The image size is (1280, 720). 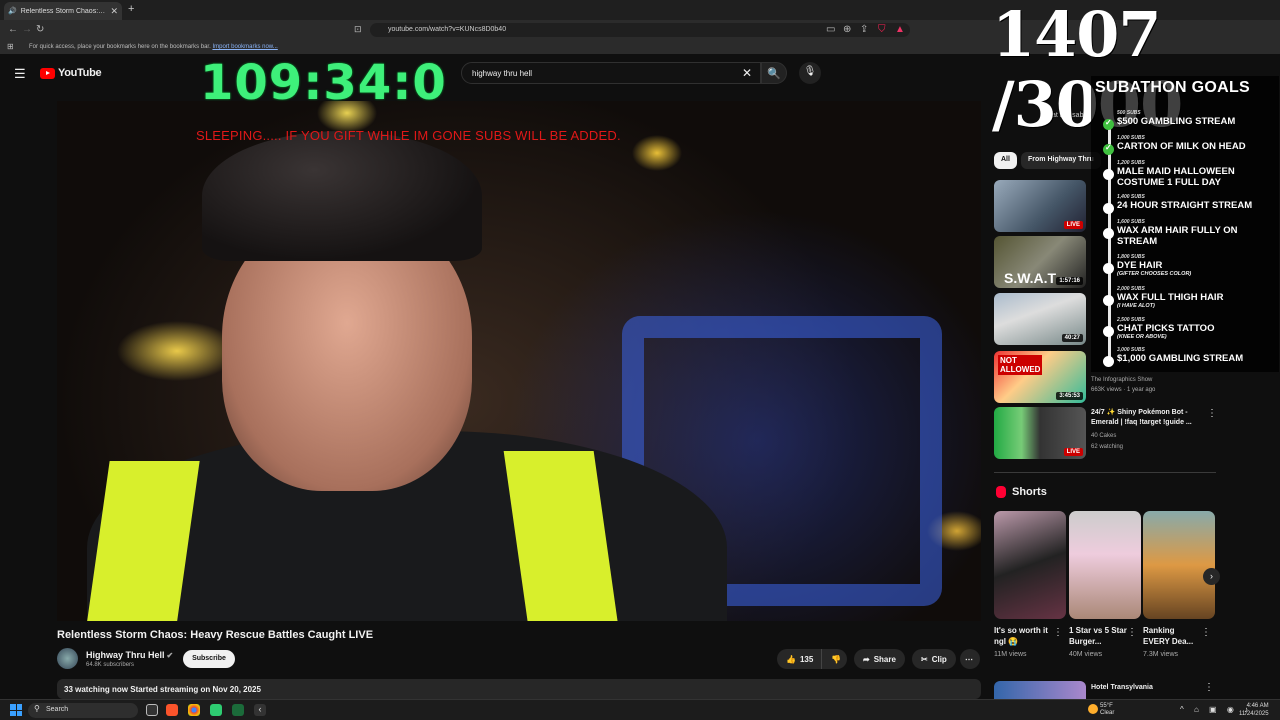 What do you see at coordinates (939, 659) in the screenshot?
I see `clip-label: Clip` at bounding box center [939, 659].